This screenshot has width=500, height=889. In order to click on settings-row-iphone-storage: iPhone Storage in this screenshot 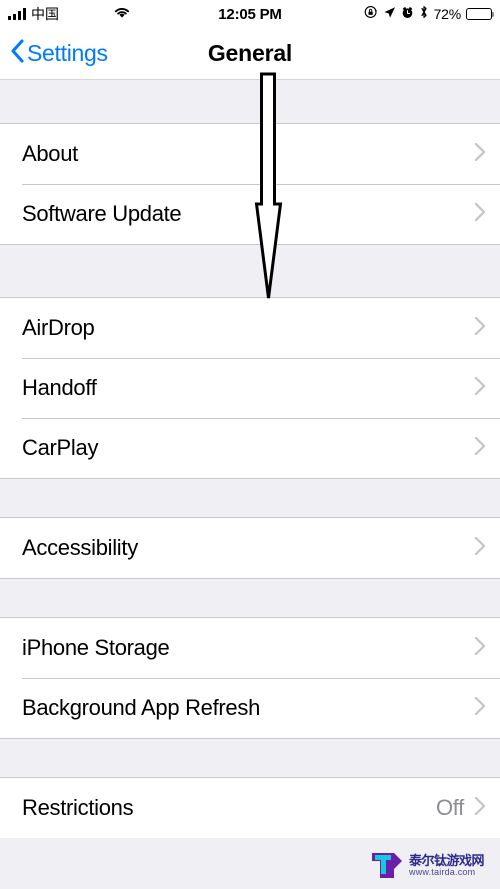, I will do `click(250, 648)`.